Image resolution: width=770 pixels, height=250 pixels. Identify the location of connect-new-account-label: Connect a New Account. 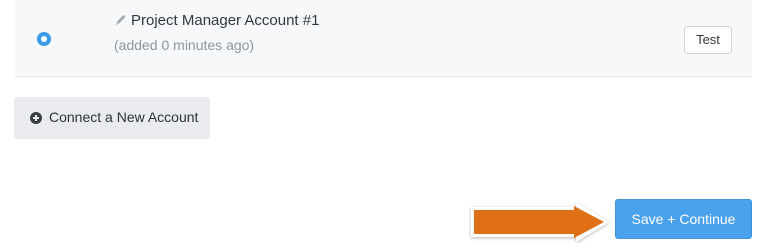
(124, 117).